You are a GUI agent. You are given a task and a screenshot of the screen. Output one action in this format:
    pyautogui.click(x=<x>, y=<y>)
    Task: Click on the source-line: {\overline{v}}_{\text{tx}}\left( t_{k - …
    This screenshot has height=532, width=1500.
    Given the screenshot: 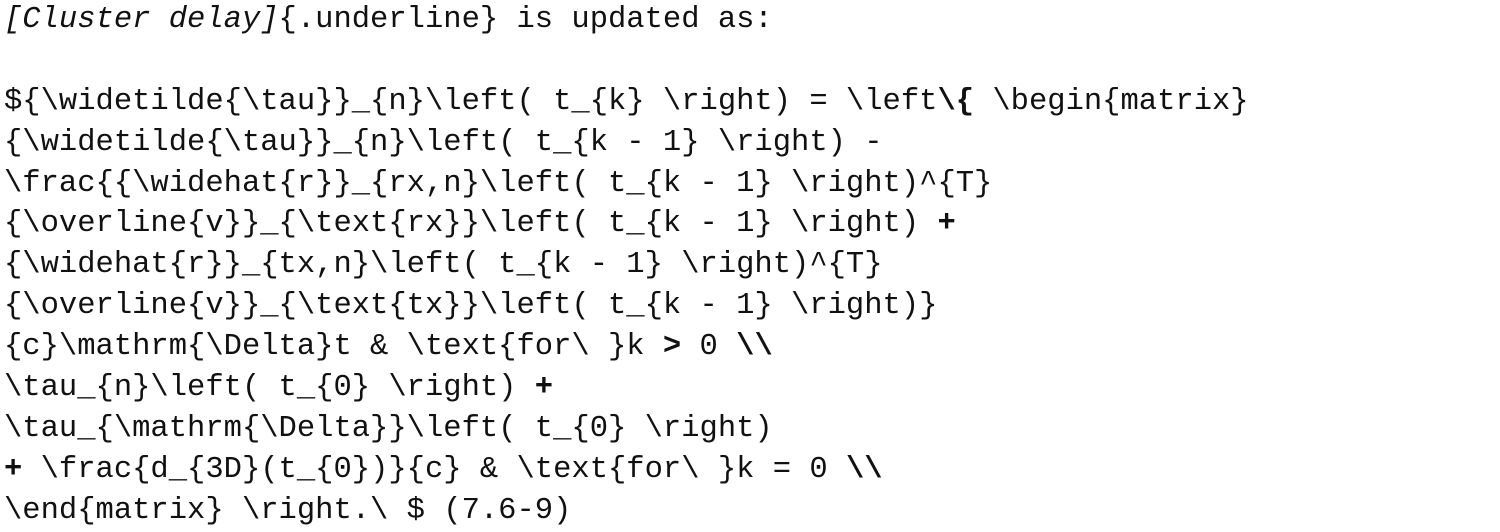 What is the action you would take?
    pyautogui.click(x=750, y=306)
    